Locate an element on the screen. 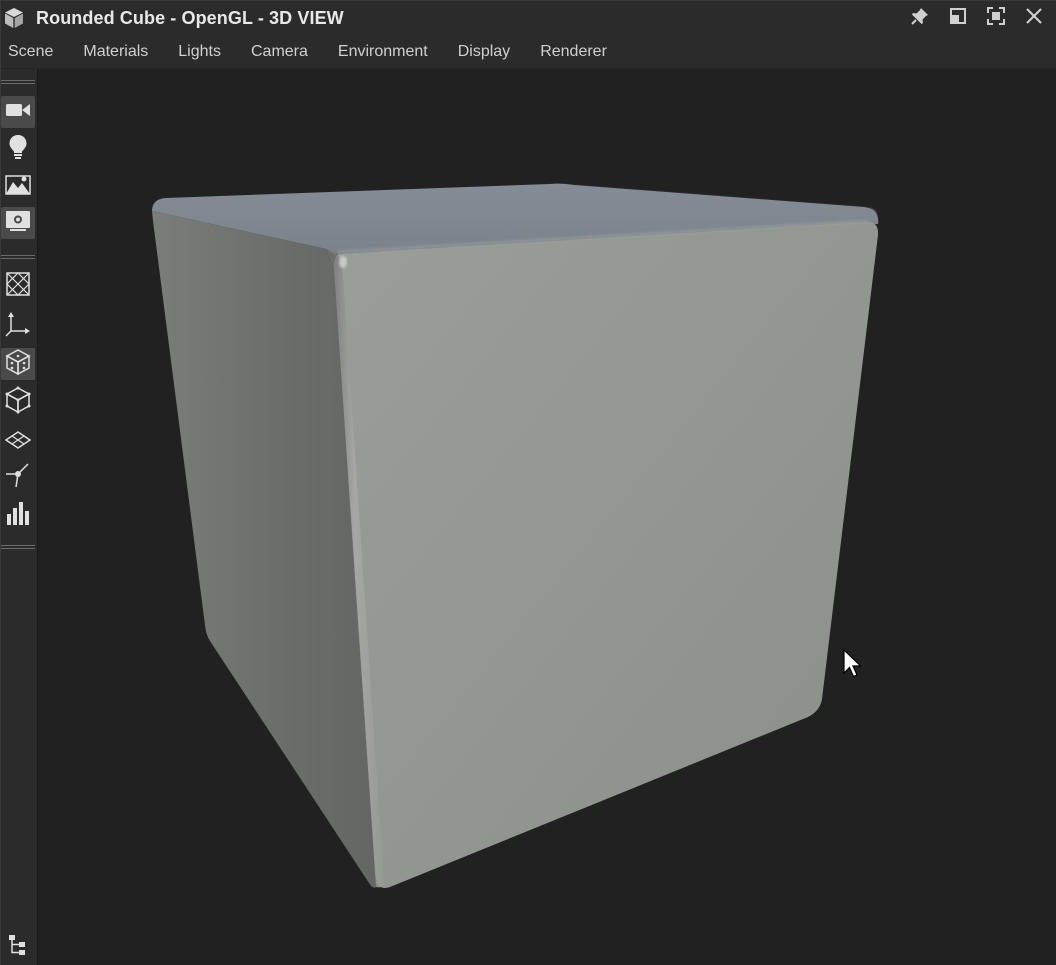 The height and width of the screenshot is (965, 1056). menu-display: Display is located at coordinates (484, 51).